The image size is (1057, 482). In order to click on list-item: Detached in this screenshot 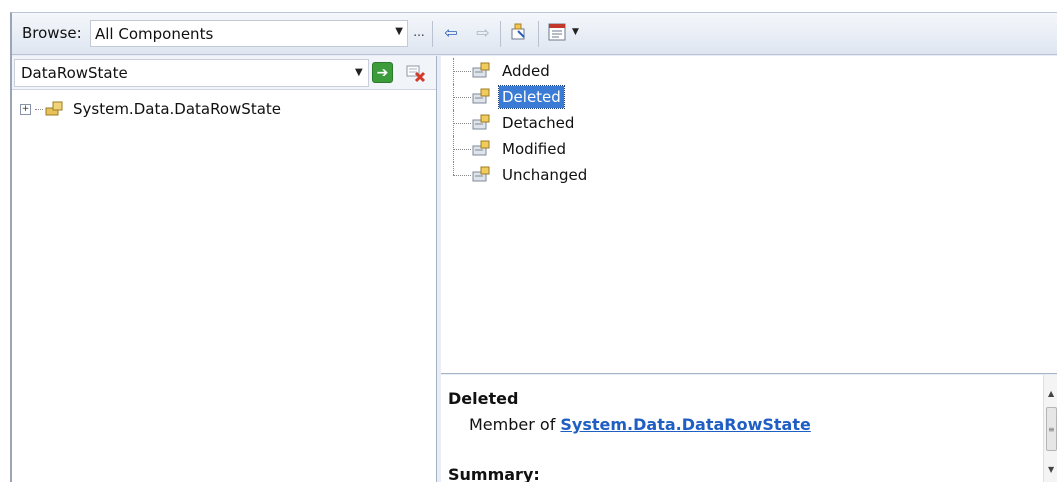, I will do `click(520, 123)`.